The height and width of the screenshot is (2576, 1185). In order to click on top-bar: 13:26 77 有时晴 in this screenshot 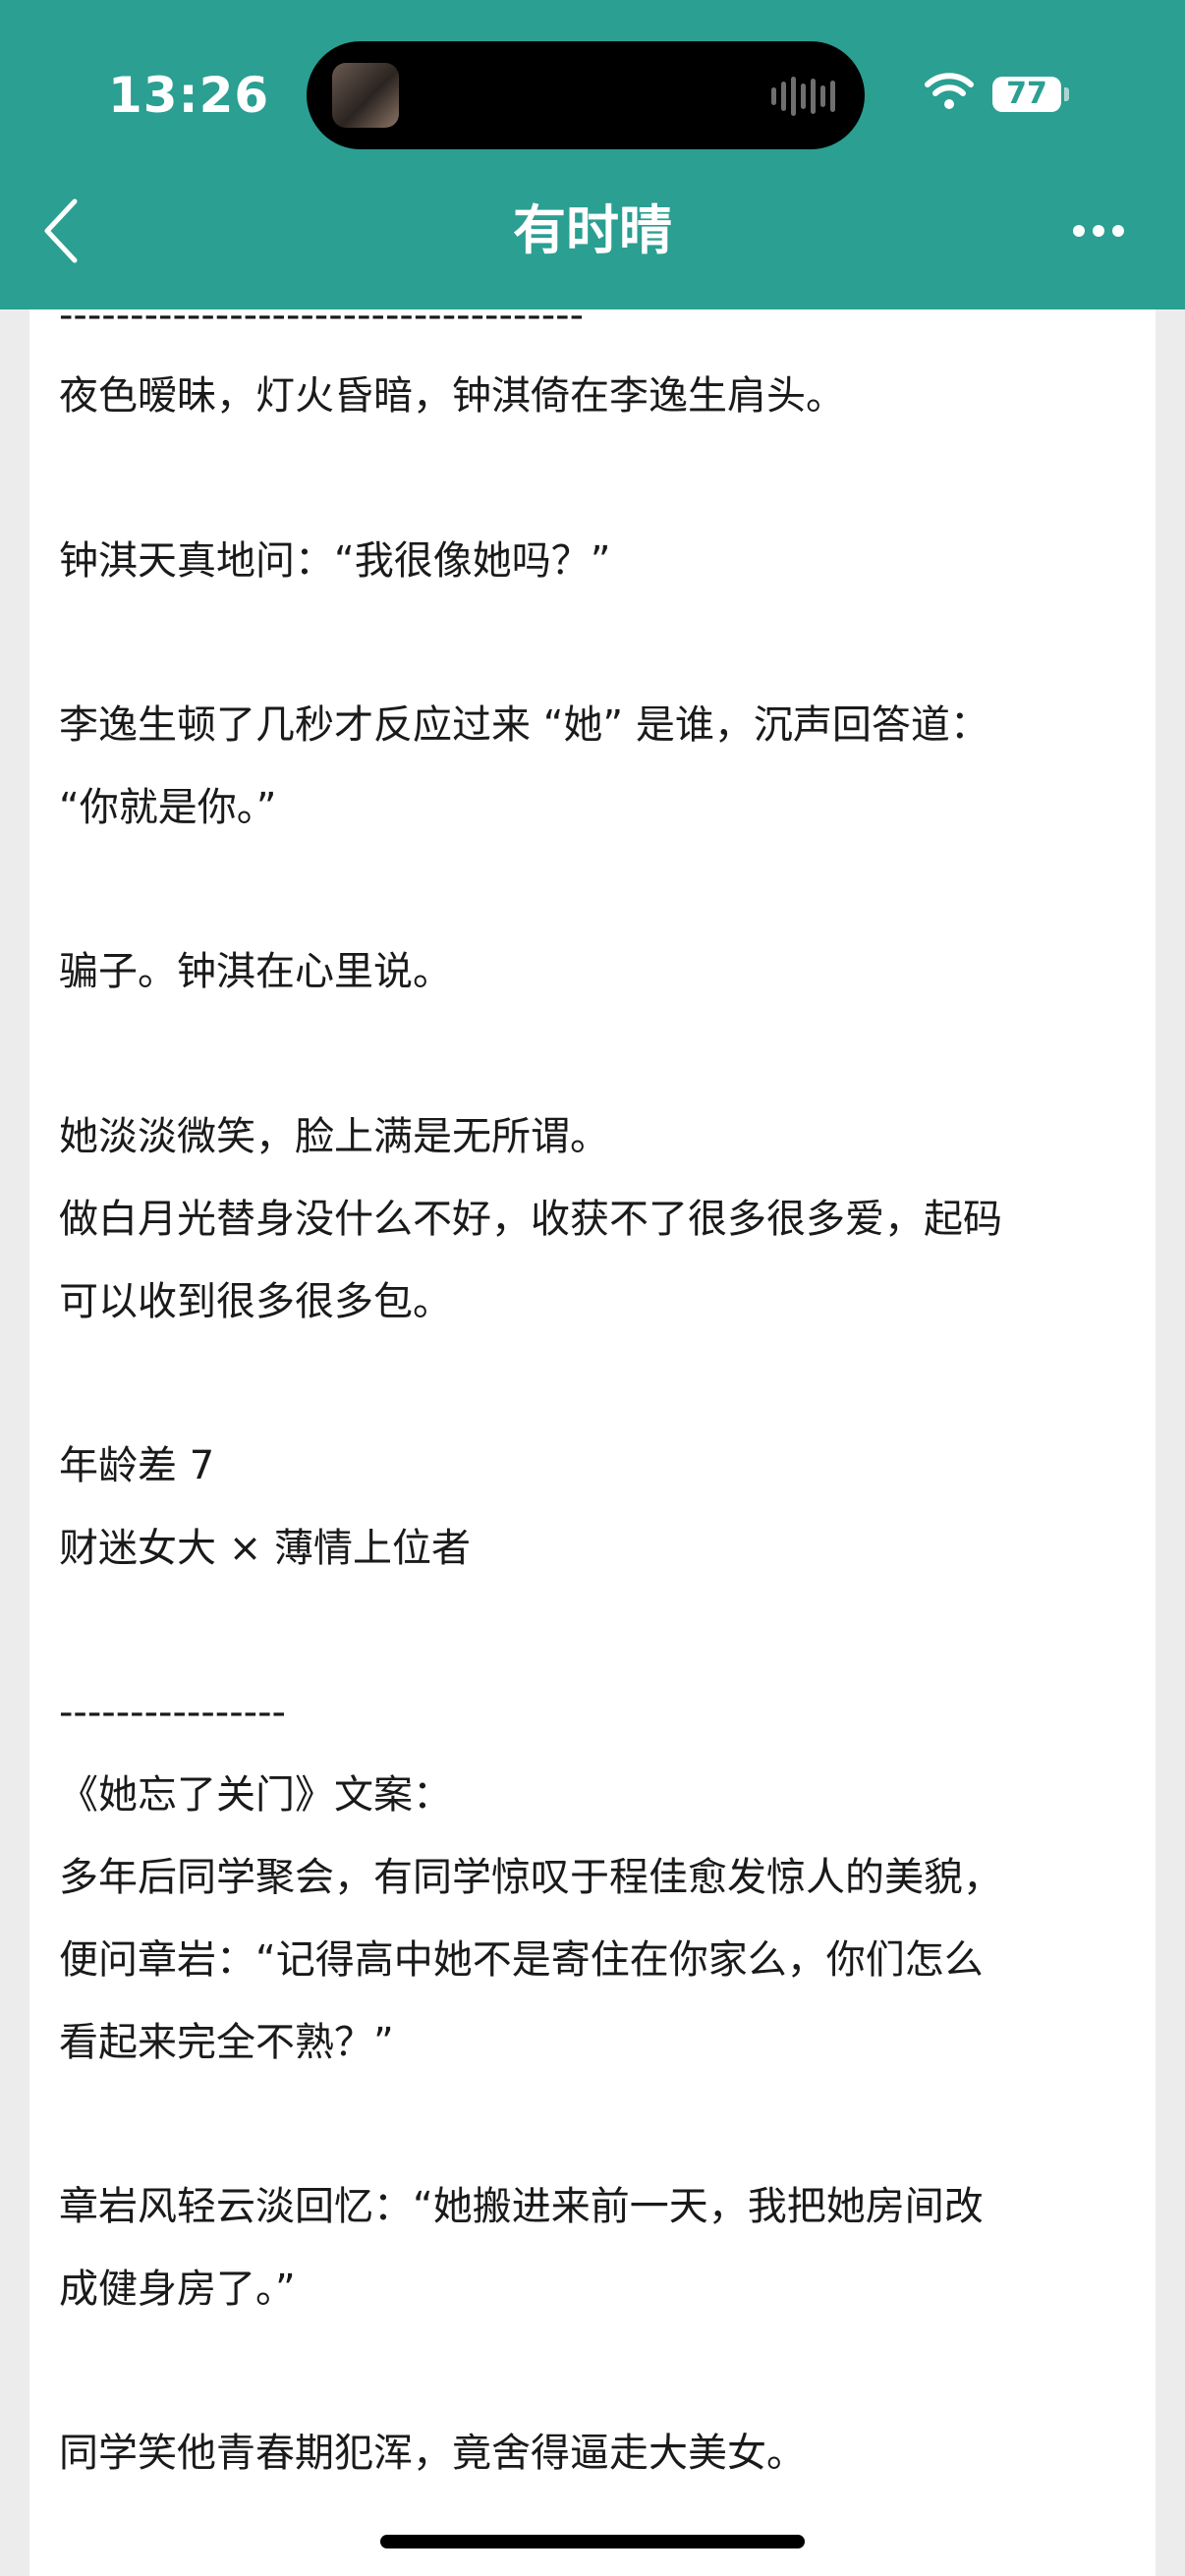, I will do `click(592, 154)`.